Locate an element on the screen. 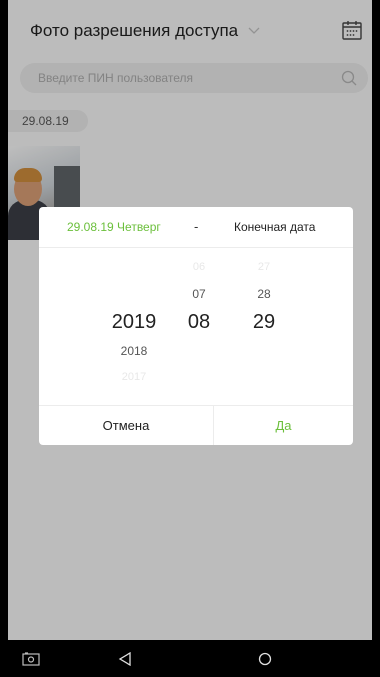  date-range-header: 29.08.19 Четверг - Конечная дата is located at coordinates (196, 227).